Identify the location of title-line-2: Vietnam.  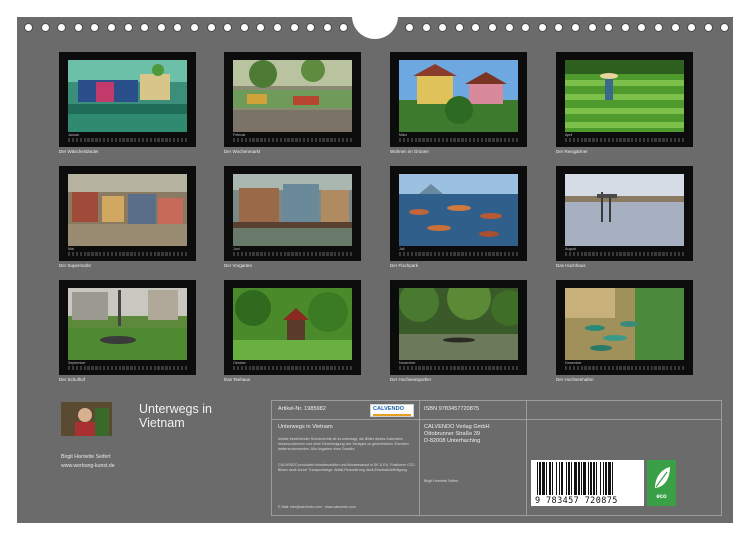
(162, 423).